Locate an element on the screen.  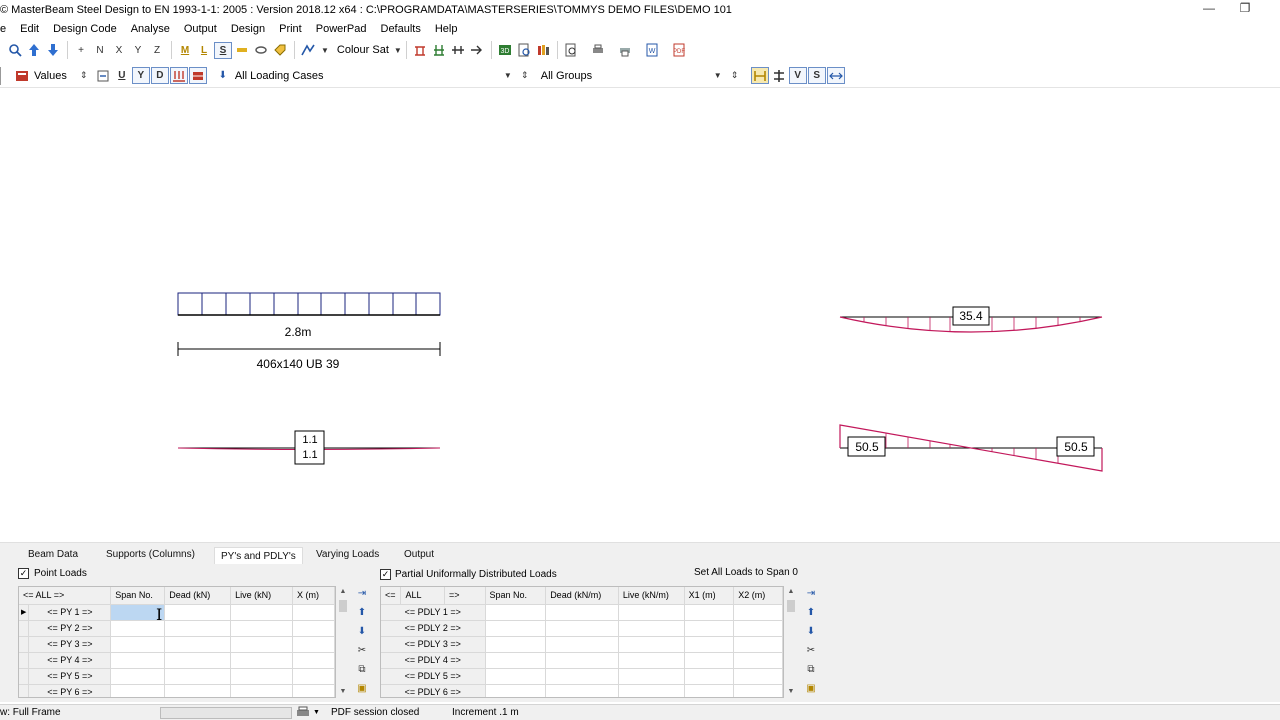
tab-varying-loads: Varying Loads is located at coordinates (347, 554).